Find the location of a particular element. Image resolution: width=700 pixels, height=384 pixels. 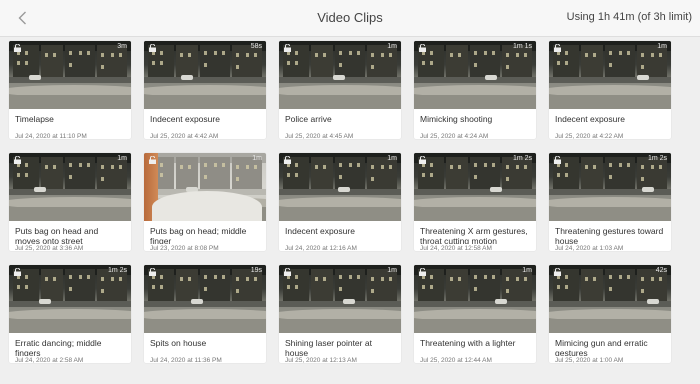

clip-thumbnail: 3m is located at coordinates (70, 75).